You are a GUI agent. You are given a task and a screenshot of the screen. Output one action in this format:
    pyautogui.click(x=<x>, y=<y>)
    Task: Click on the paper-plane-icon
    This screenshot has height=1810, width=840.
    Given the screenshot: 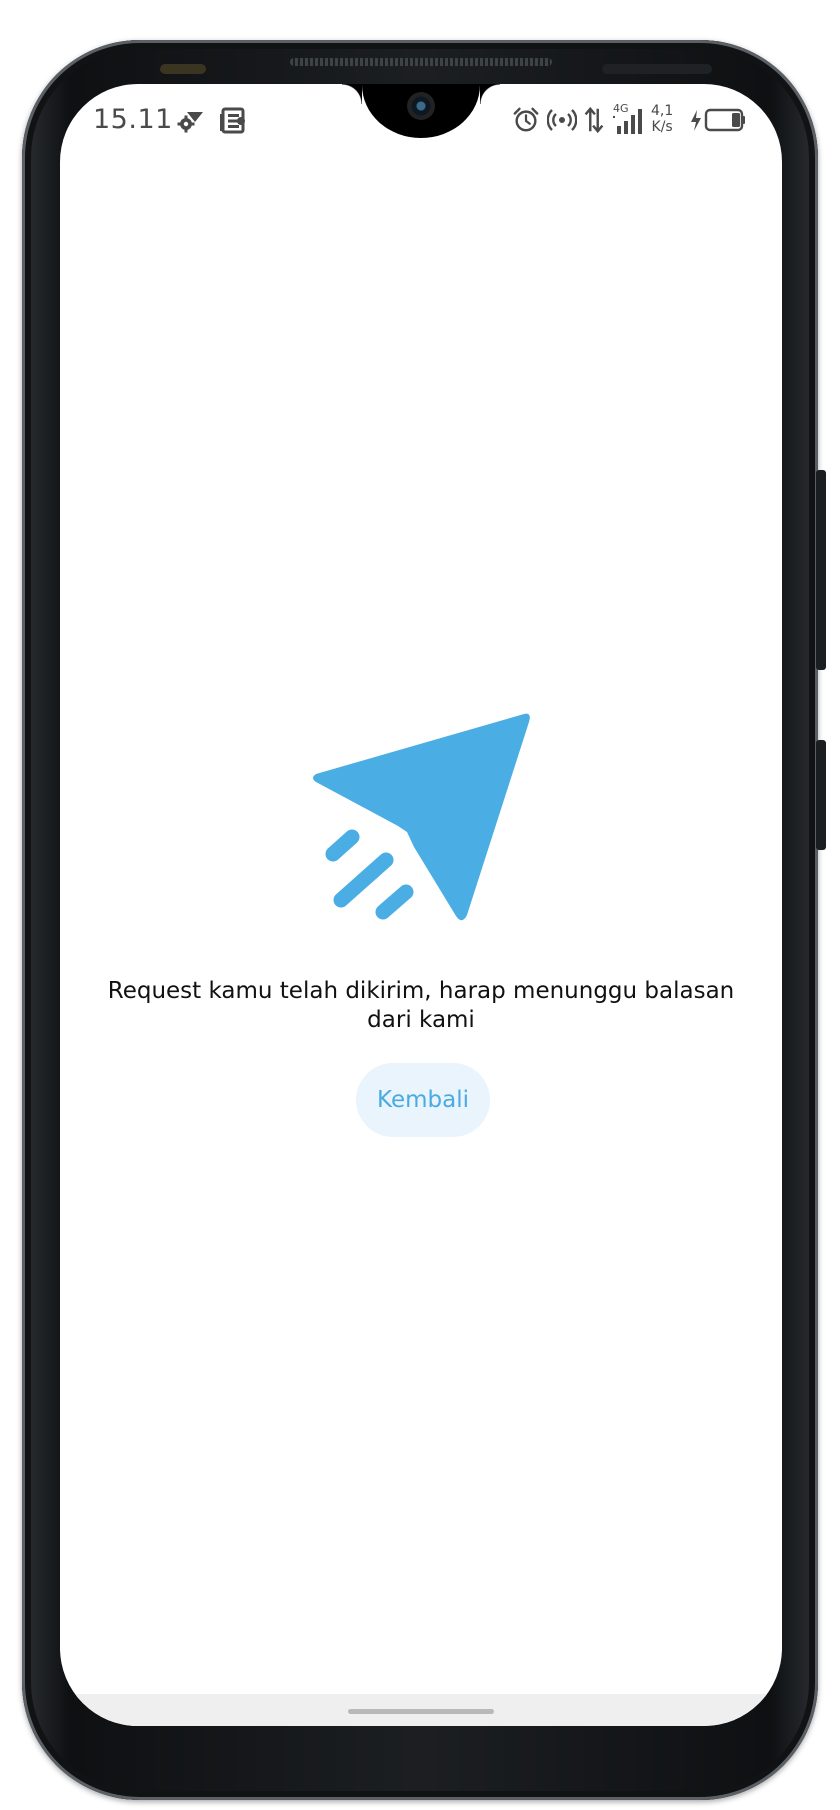 What is the action you would take?
    pyautogui.click(x=421, y=817)
    